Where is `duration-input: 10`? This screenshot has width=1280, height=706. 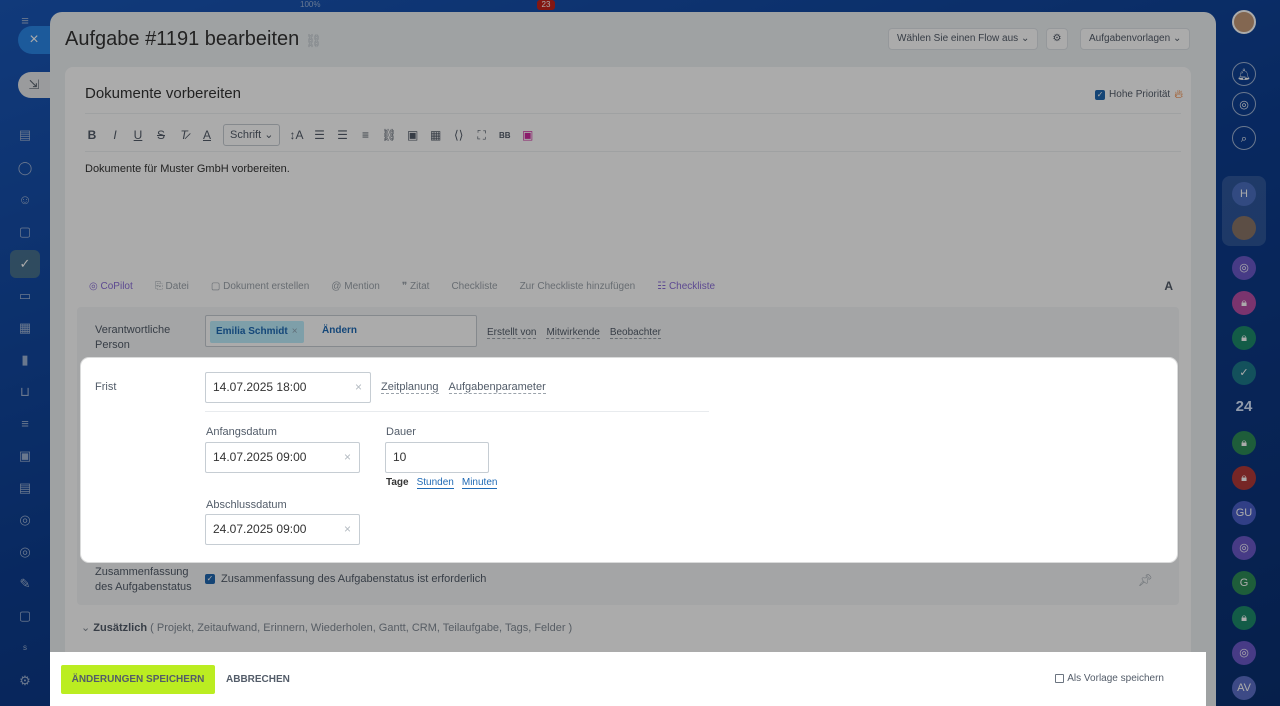 duration-input: 10 is located at coordinates (437, 457).